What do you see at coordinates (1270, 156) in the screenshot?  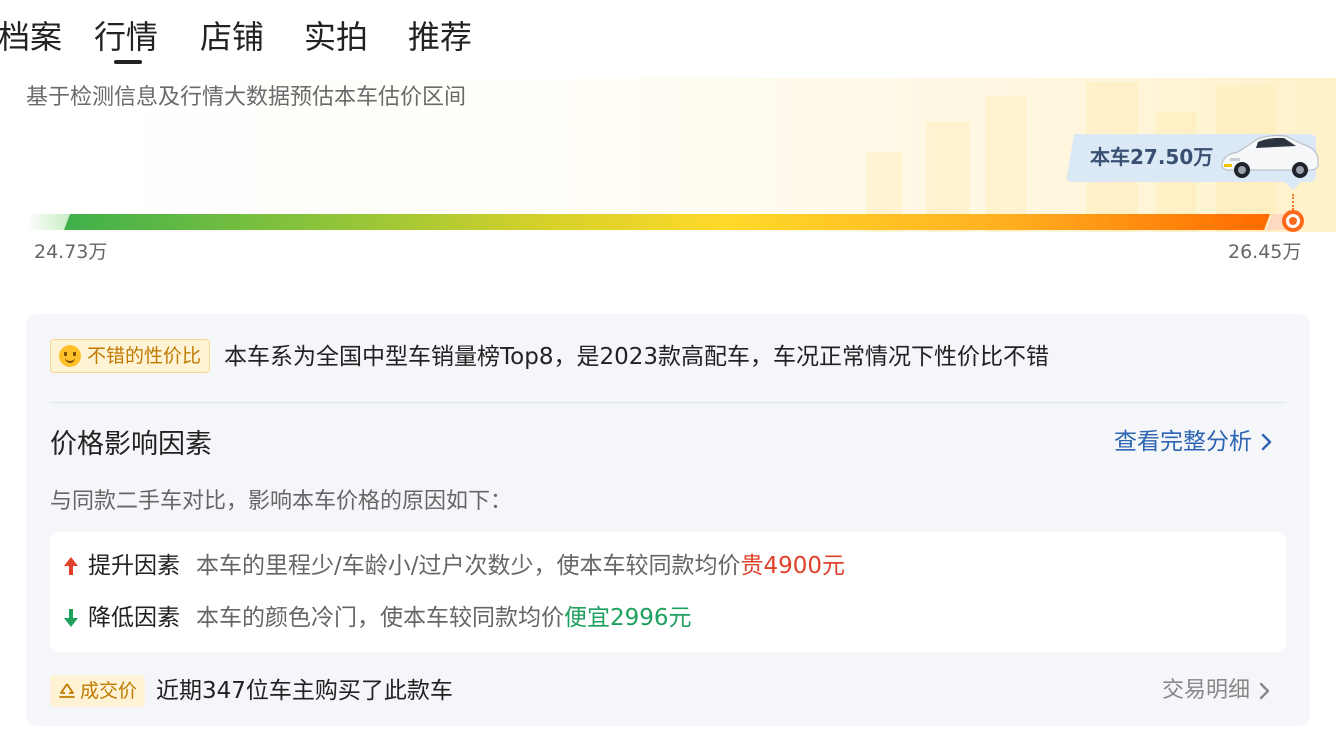 I see `car-icon` at bounding box center [1270, 156].